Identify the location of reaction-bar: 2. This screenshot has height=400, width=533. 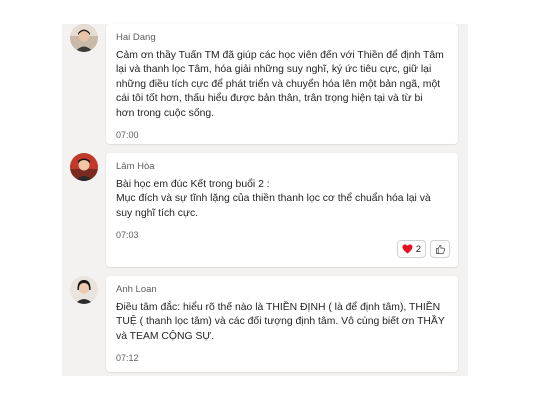
(423, 249).